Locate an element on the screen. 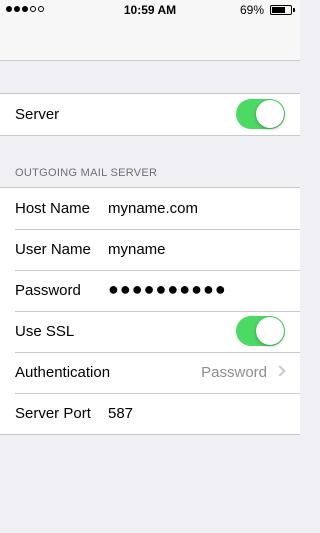 Image resolution: width=320 pixels, height=533 pixels. host-name-row: Host Name myname.com is located at coordinates (150, 208).